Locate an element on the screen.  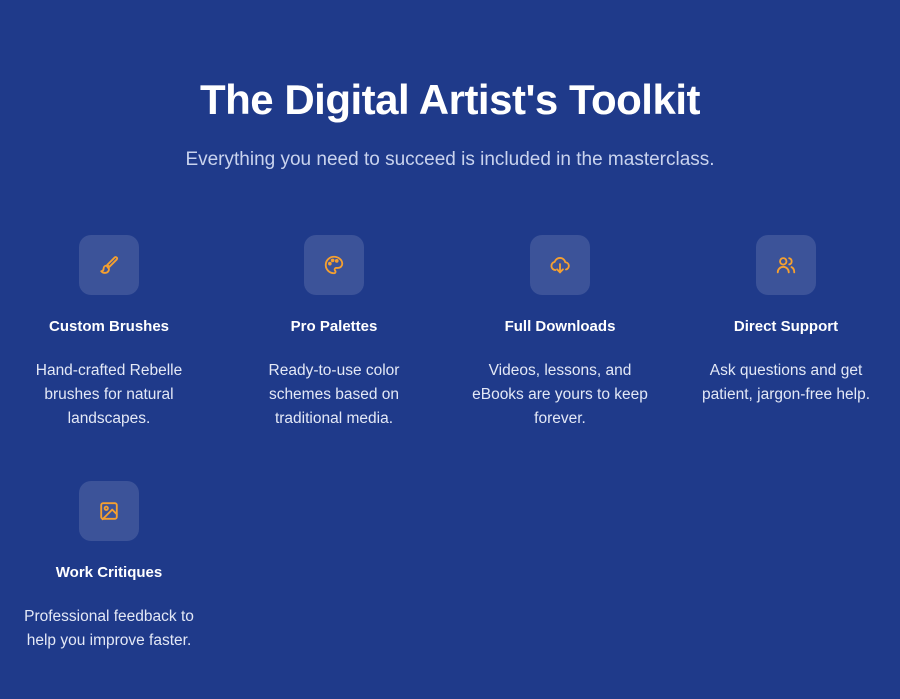
feature-title: Pro Palettes is located at coordinates (334, 326).